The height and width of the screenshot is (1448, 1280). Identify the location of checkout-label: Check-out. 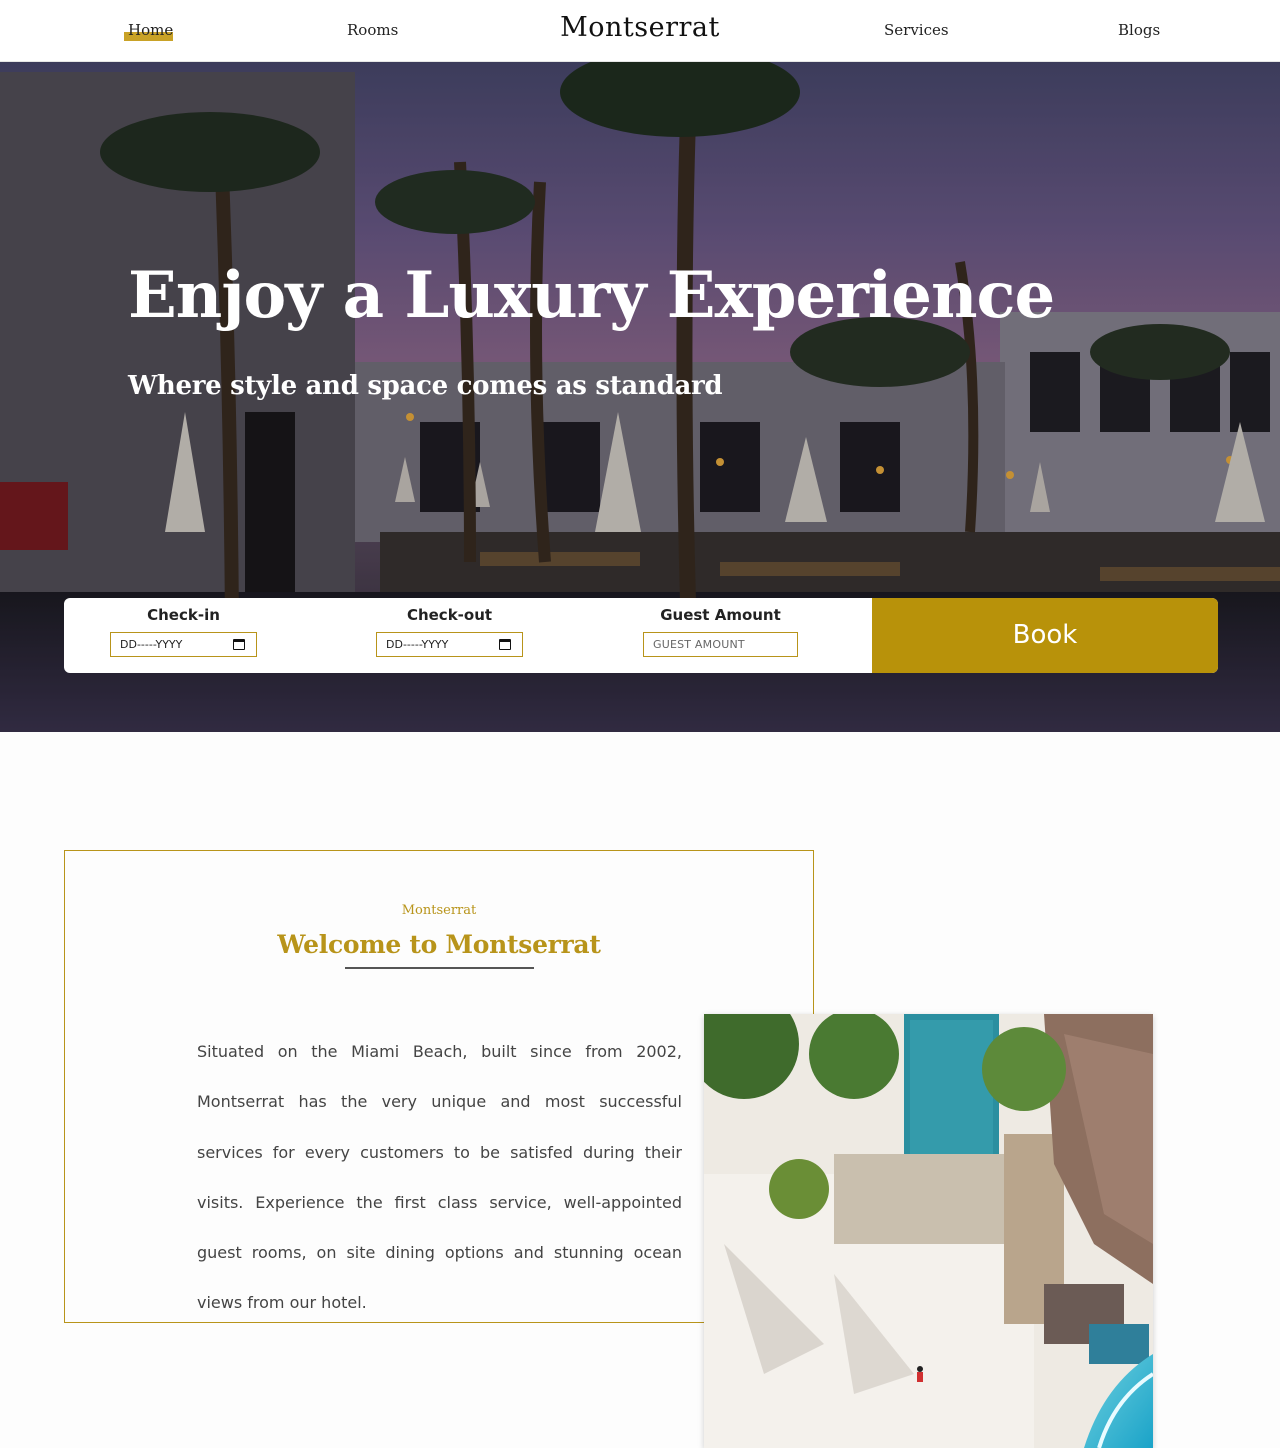
(449, 615).